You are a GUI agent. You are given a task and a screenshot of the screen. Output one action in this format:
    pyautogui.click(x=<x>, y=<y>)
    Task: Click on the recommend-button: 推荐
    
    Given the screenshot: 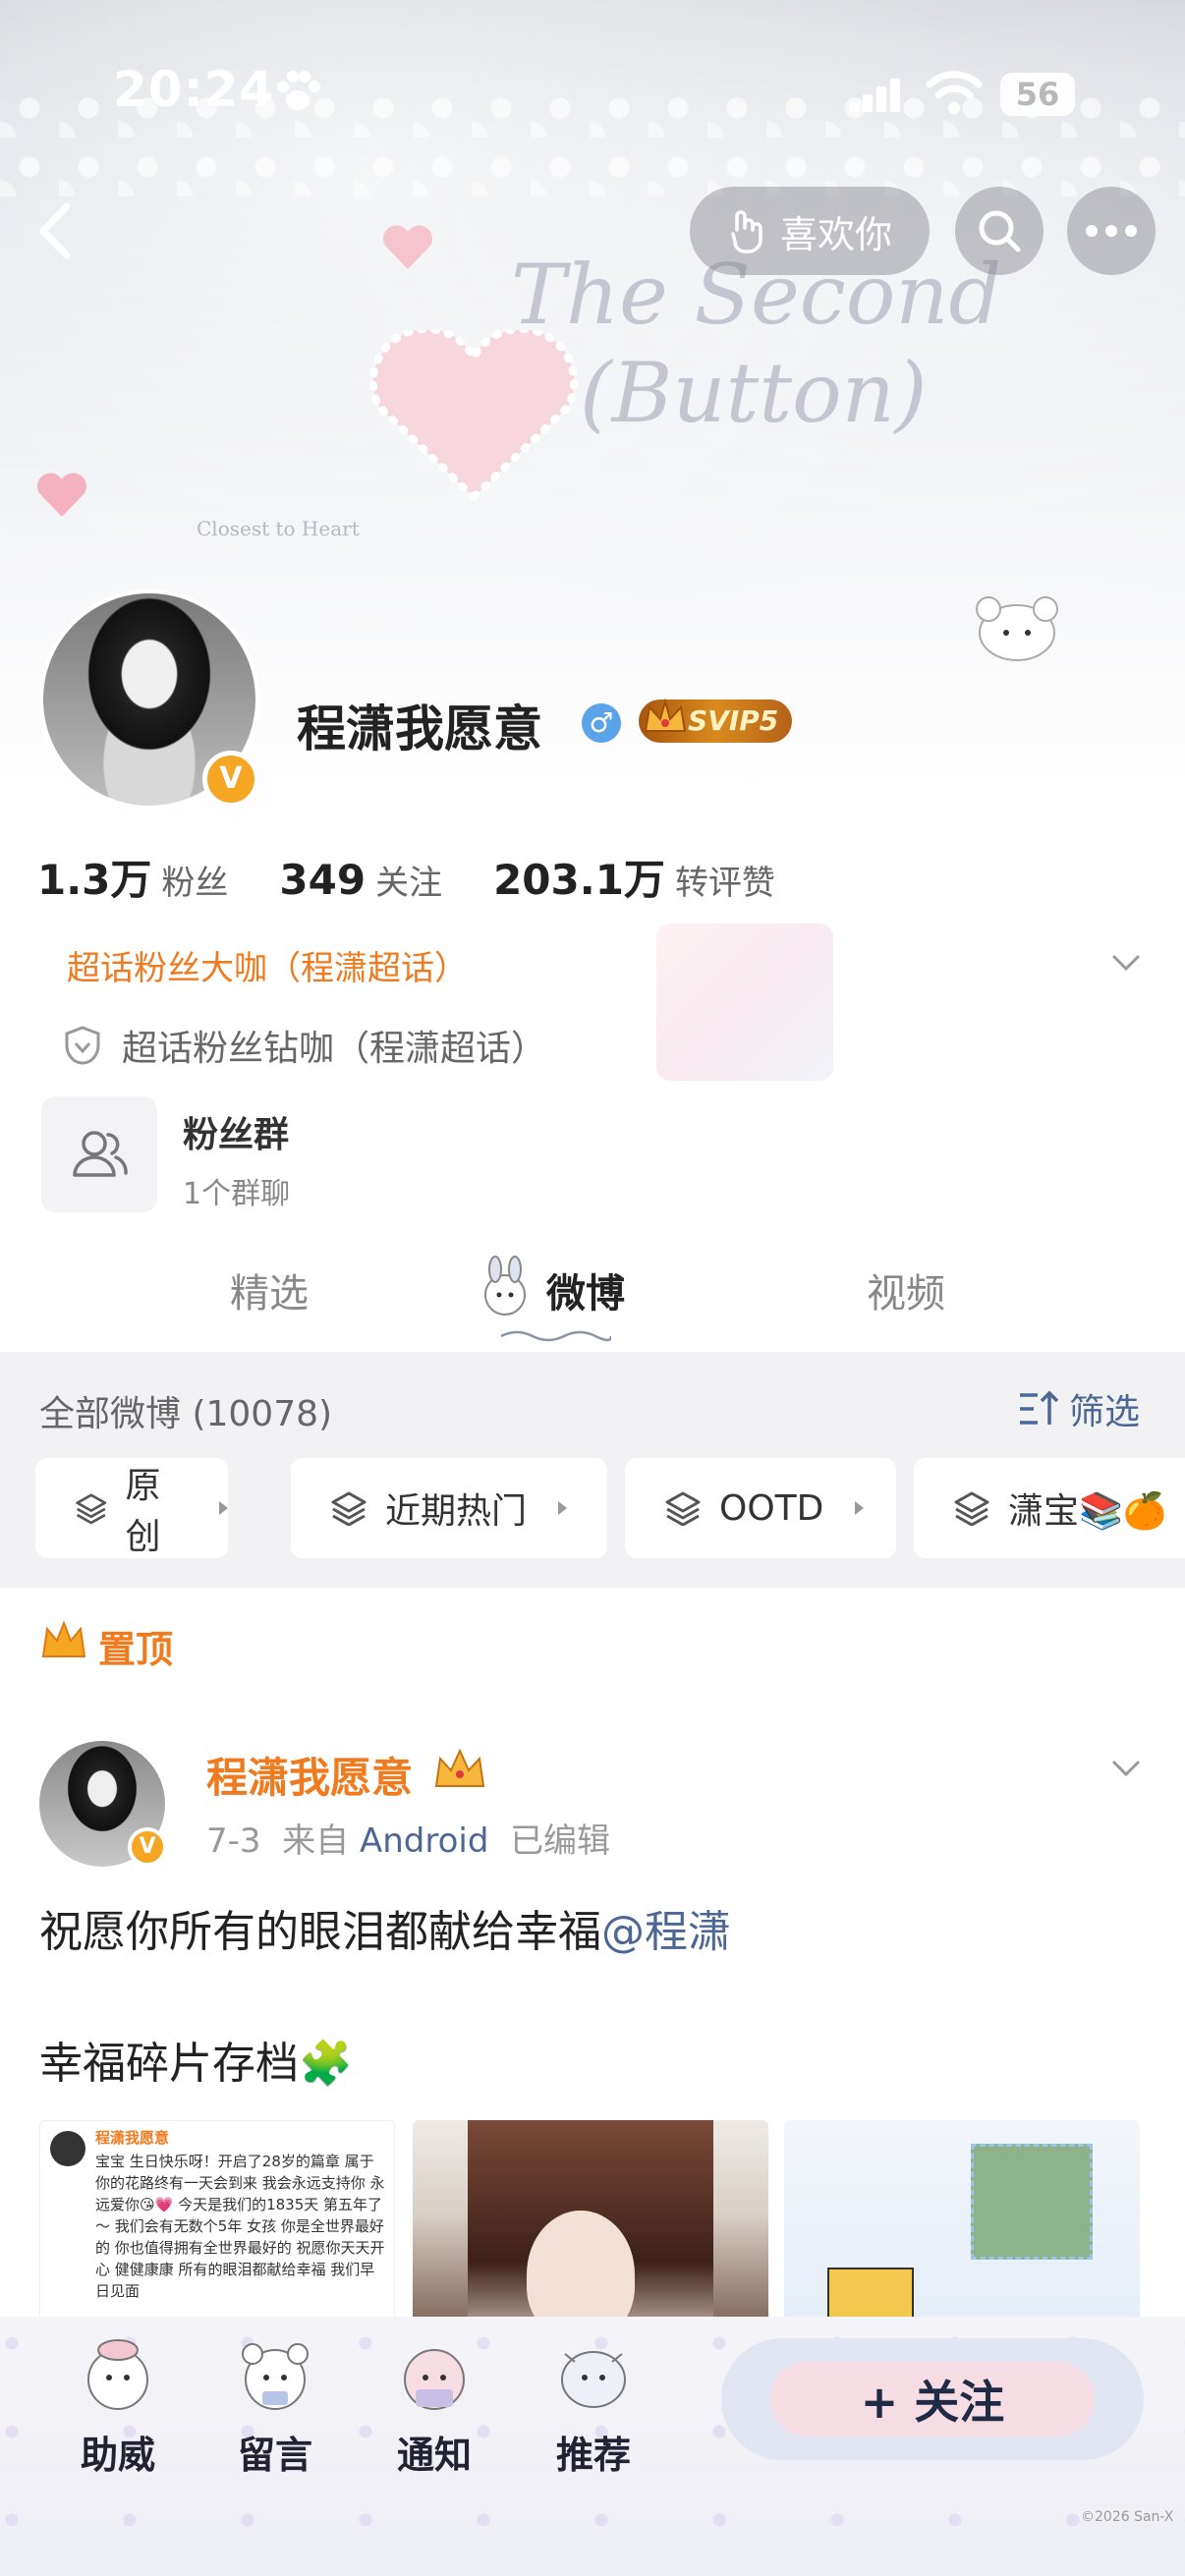 What is the action you would take?
    pyautogui.click(x=594, y=2406)
    